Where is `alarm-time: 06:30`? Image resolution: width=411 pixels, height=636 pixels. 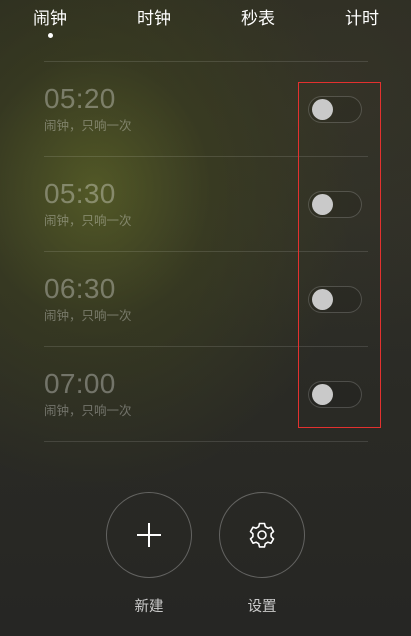
alarm-time: 06:30 is located at coordinates (80, 288).